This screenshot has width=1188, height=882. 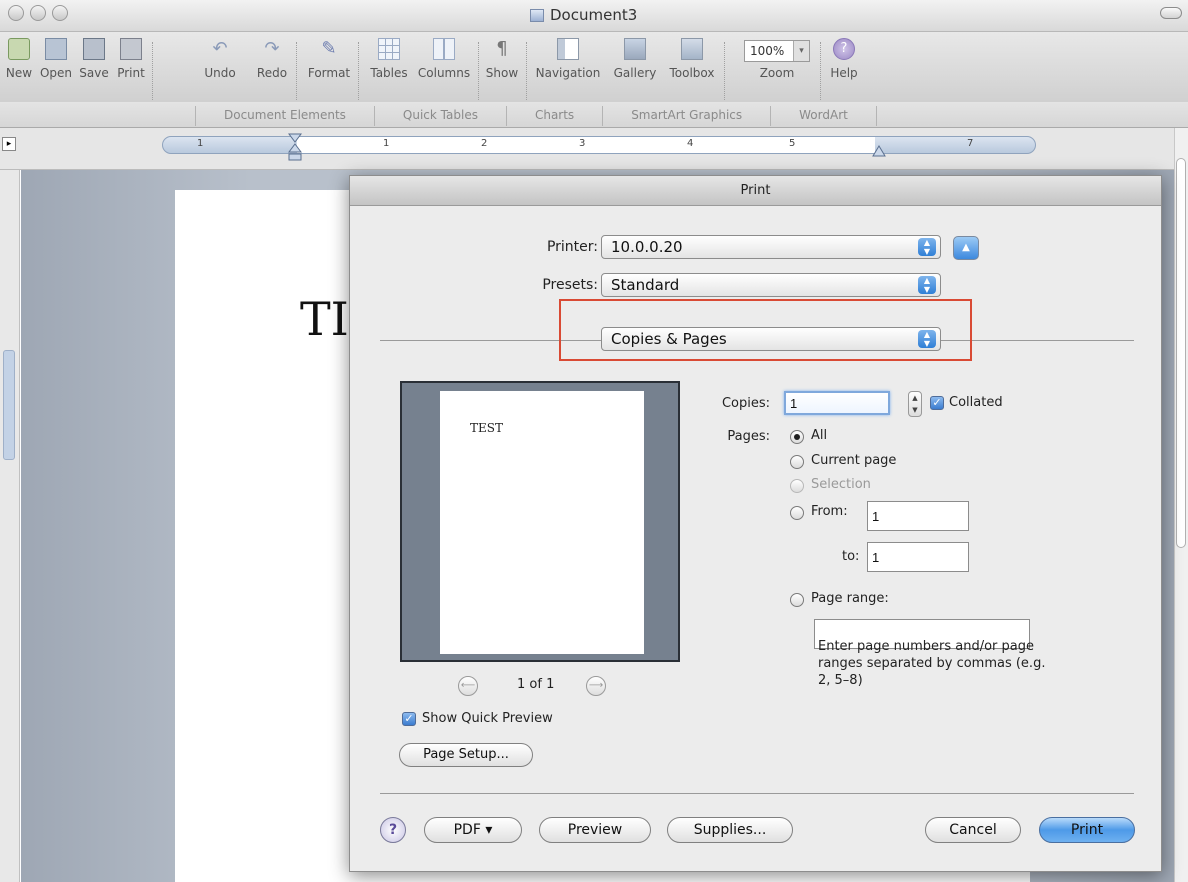 What do you see at coordinates (441, 116) in the screenshot?
I see `tab-quick-tables: Quick Tables` at bounding box center [441, 116].